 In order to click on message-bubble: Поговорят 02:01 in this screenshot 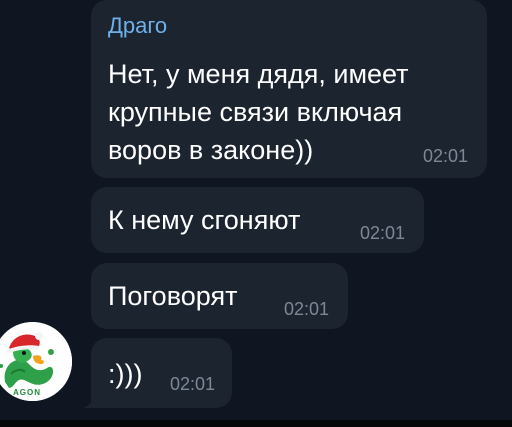, I will do `click(219, 296)`.